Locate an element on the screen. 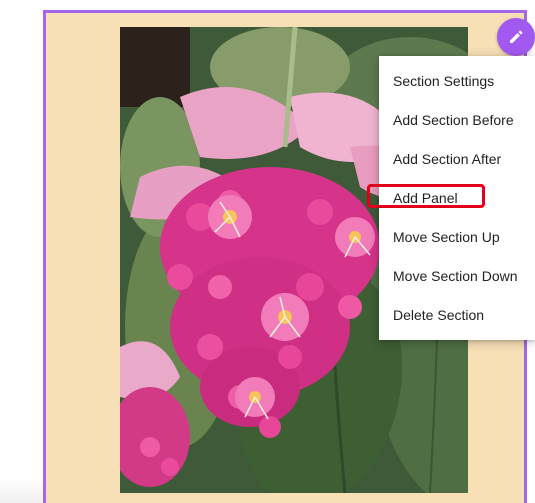 This screenshot has height=503, width=535. edit-section-button is located at coordinates (516, 37).